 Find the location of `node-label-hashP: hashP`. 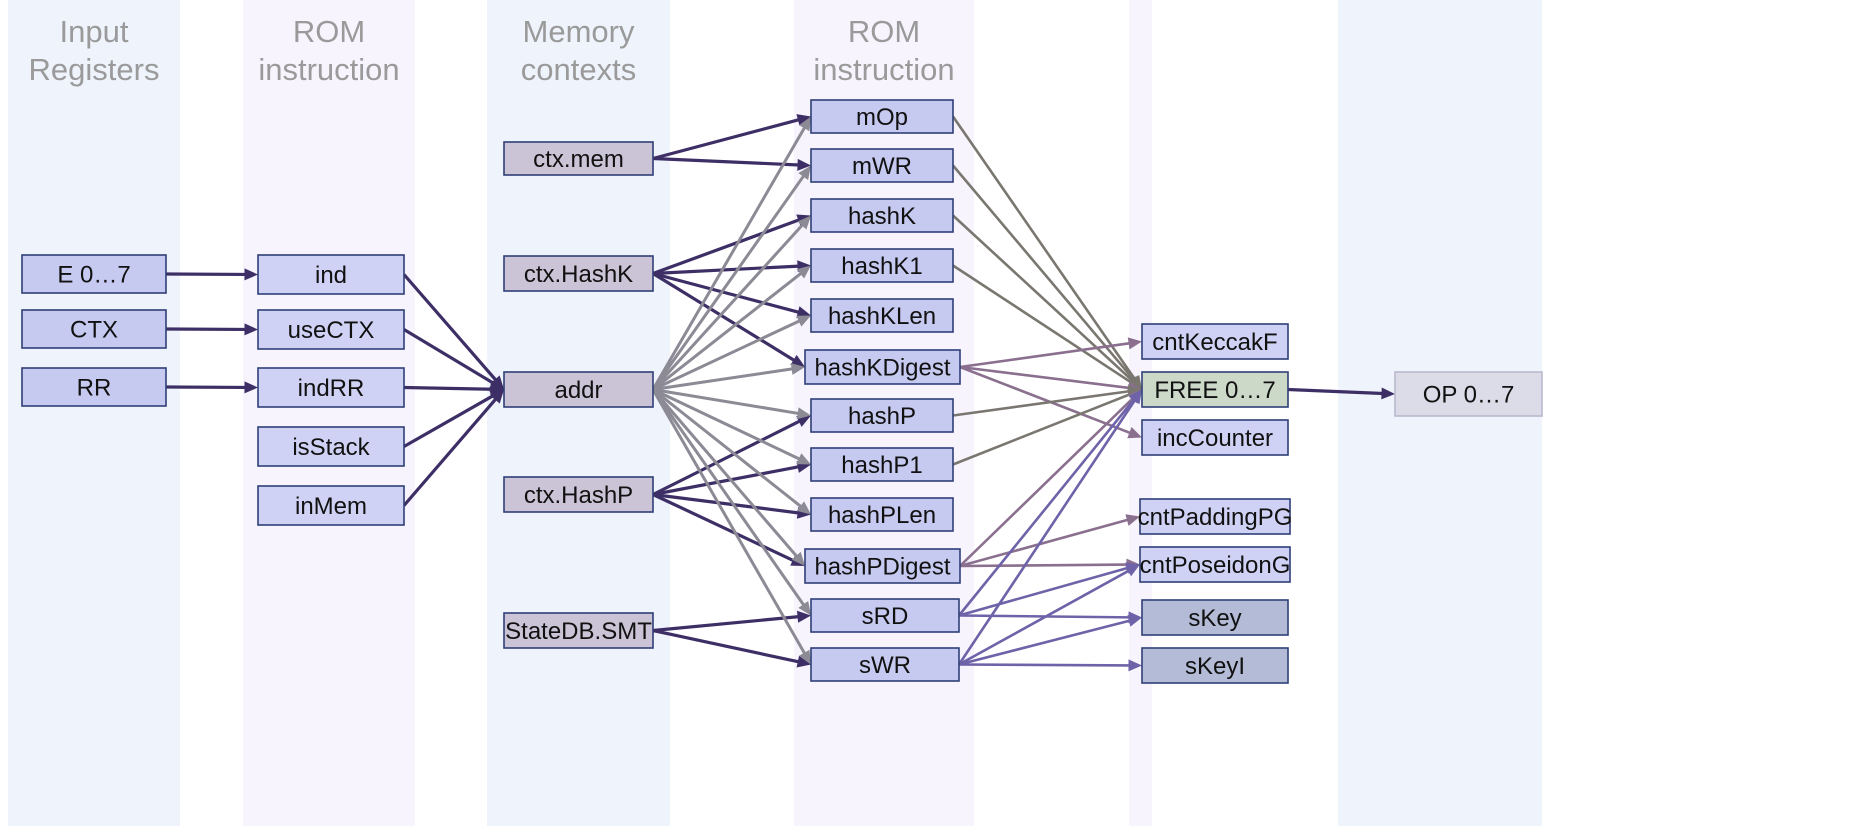

node-label-hashP: hashP is located at coordinates (882, 416).